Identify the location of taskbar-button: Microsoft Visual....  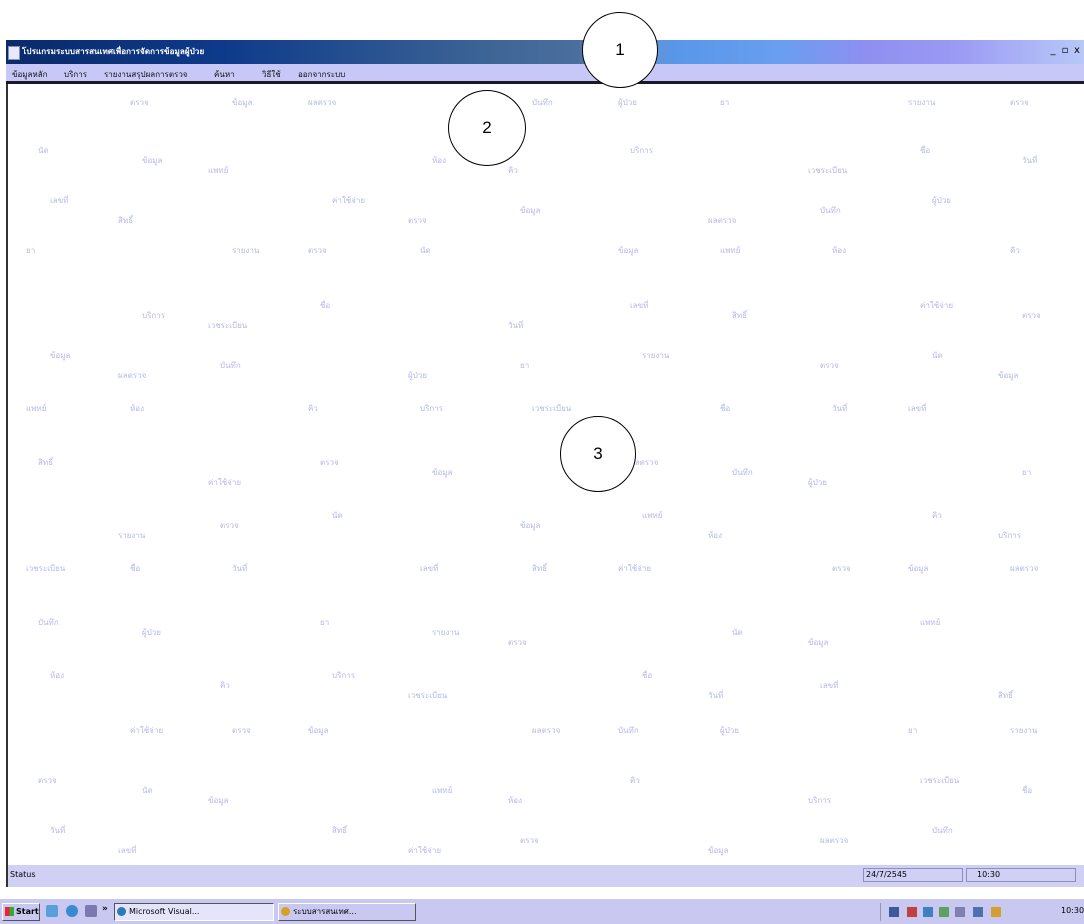
(194, 912).